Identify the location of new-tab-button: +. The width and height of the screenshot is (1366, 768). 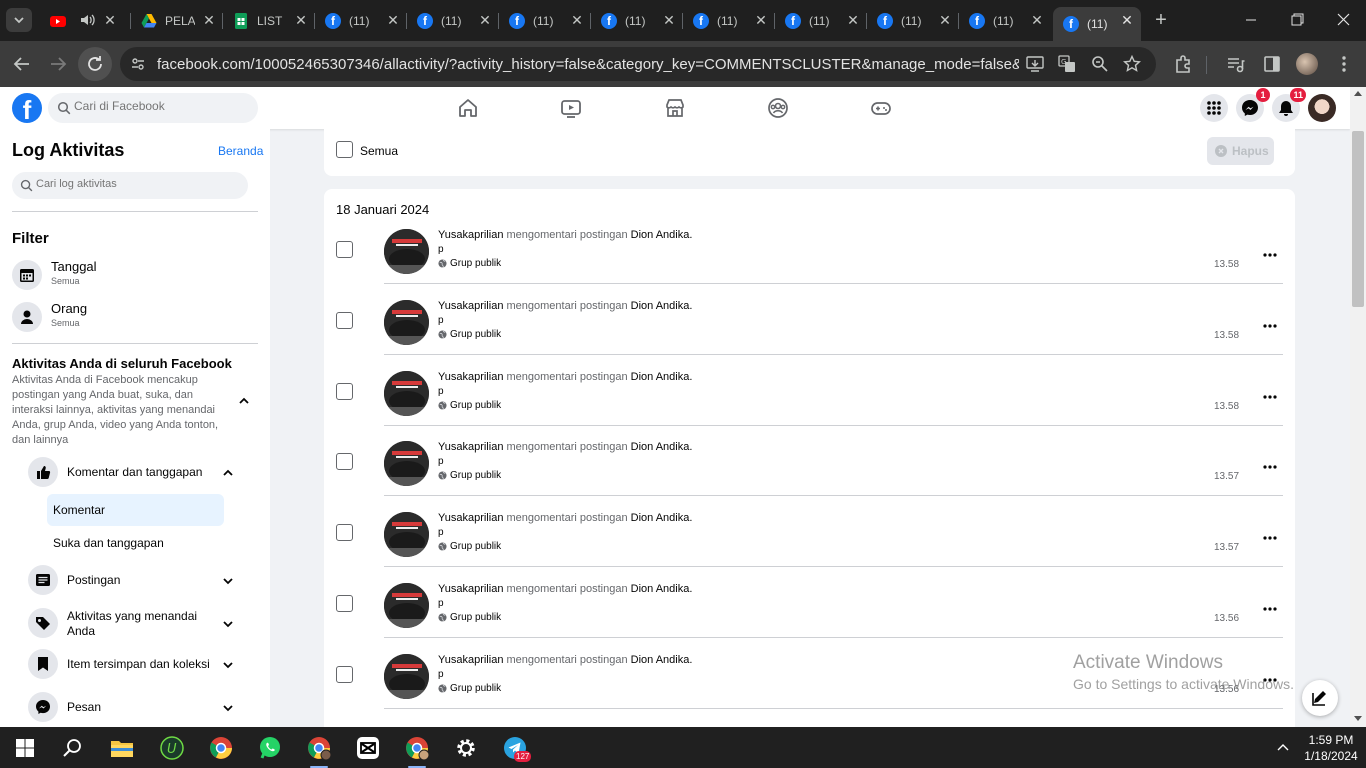
(1161, 20).